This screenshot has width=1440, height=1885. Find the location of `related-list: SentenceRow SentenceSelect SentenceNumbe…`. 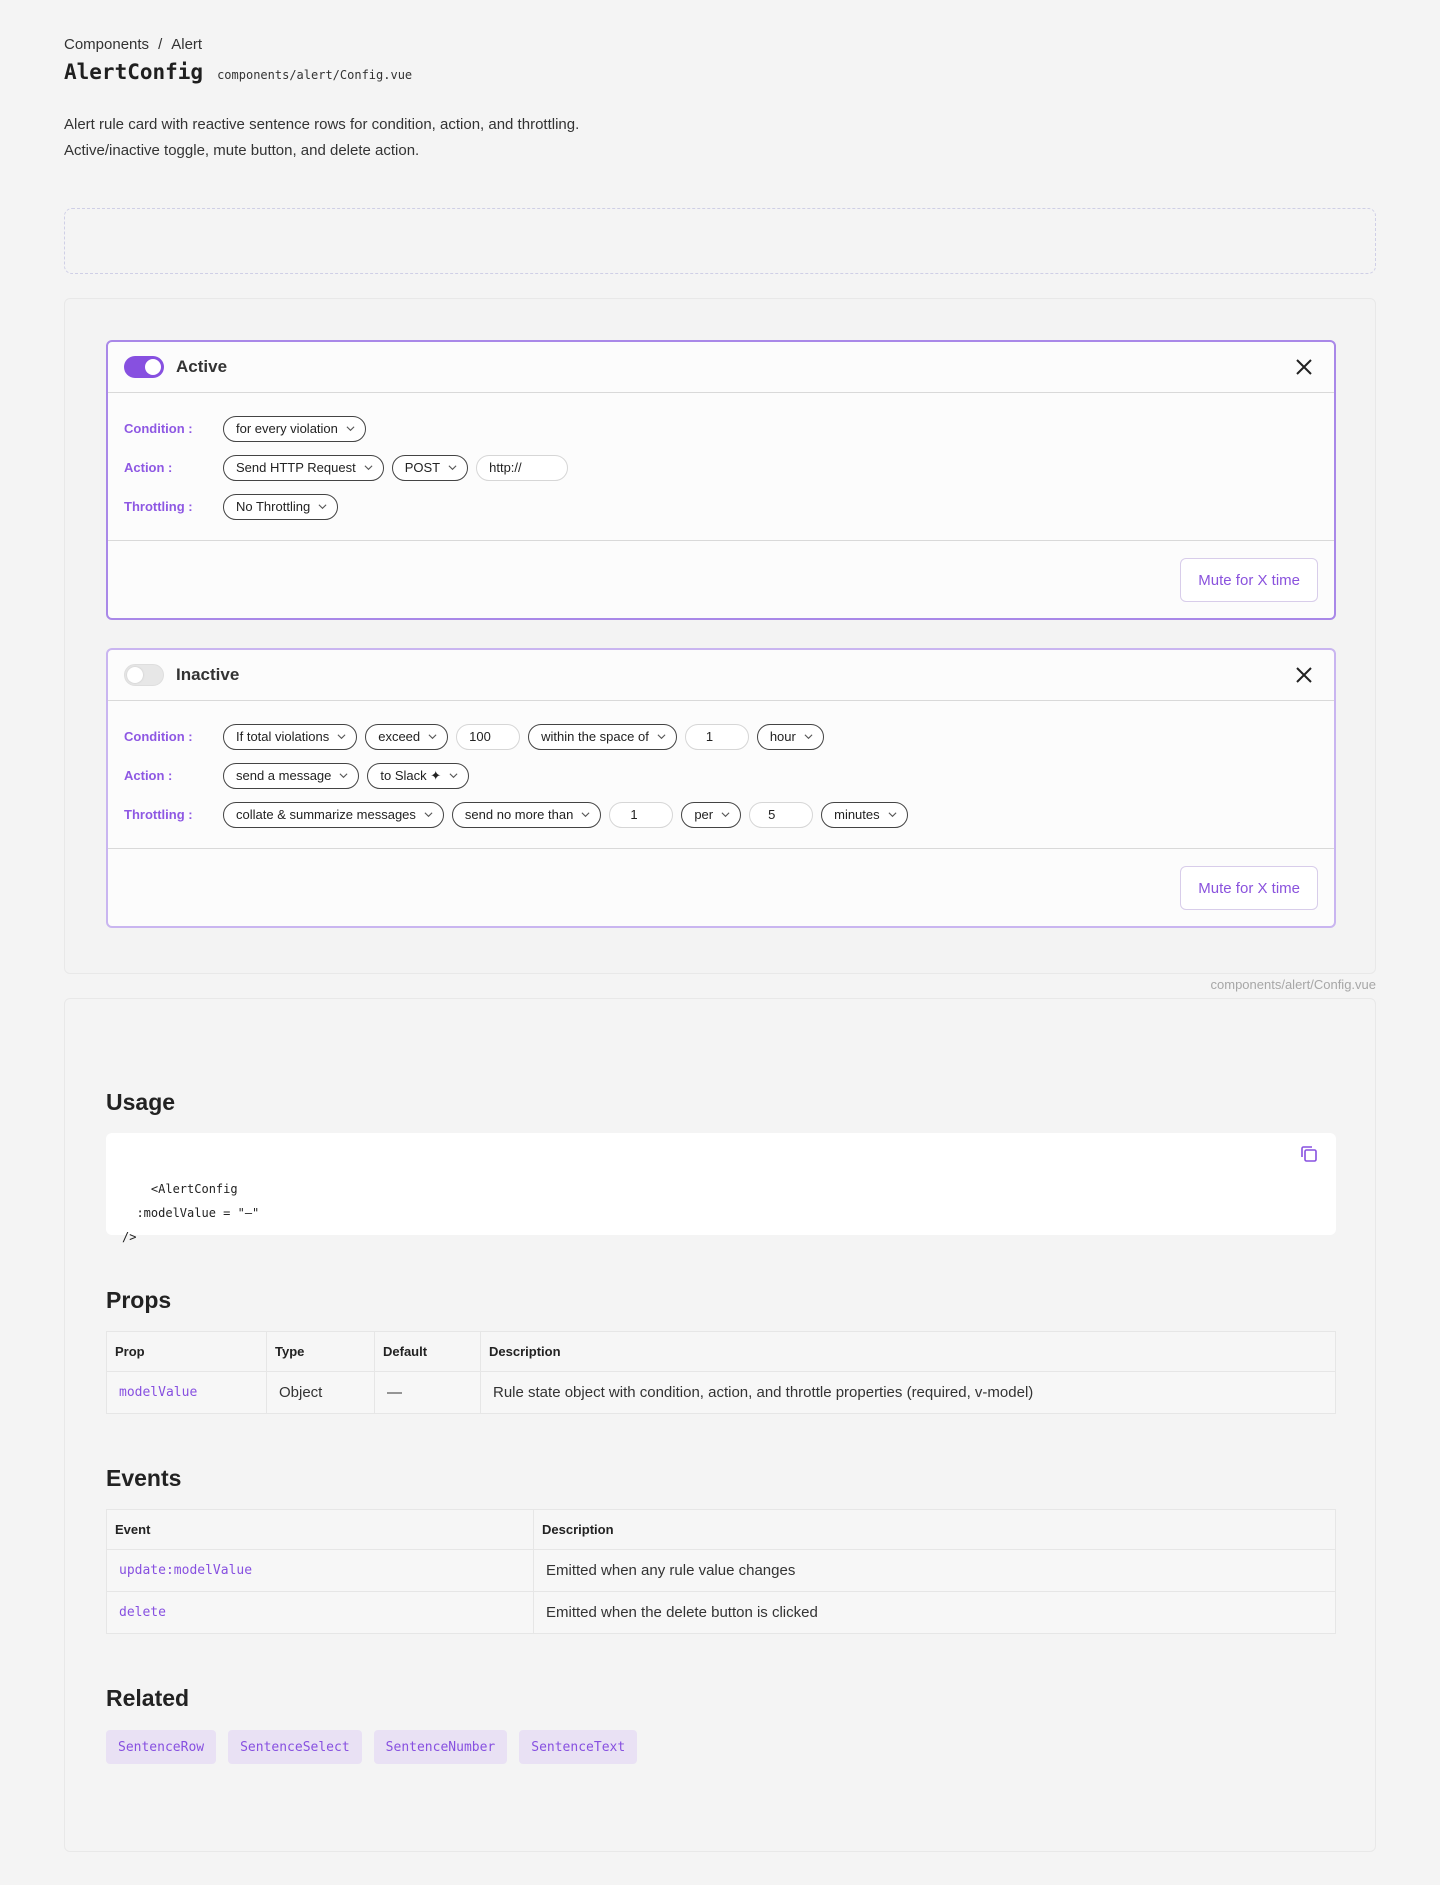

related-list: SentenceRow SentenceSelect SentenceNumbe… is located at coordinates (372, 1747).